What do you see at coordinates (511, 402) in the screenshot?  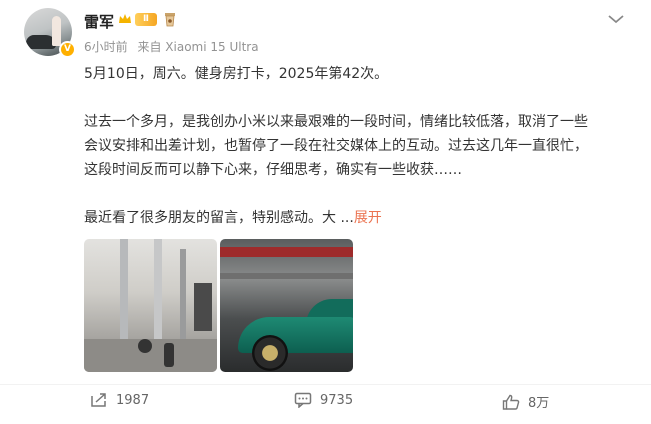 I see `like-icon` at bounding box center [511, 402].